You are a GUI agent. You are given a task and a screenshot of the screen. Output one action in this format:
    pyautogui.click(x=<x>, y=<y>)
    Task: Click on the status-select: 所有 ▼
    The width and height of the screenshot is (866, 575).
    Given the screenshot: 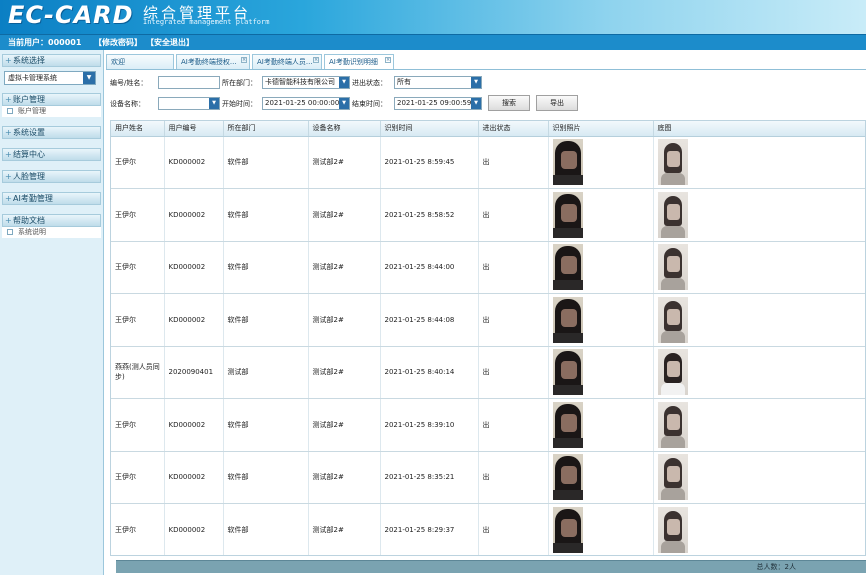 What is the action you would take?
    pyautogui.click(x=438, y=82)
    